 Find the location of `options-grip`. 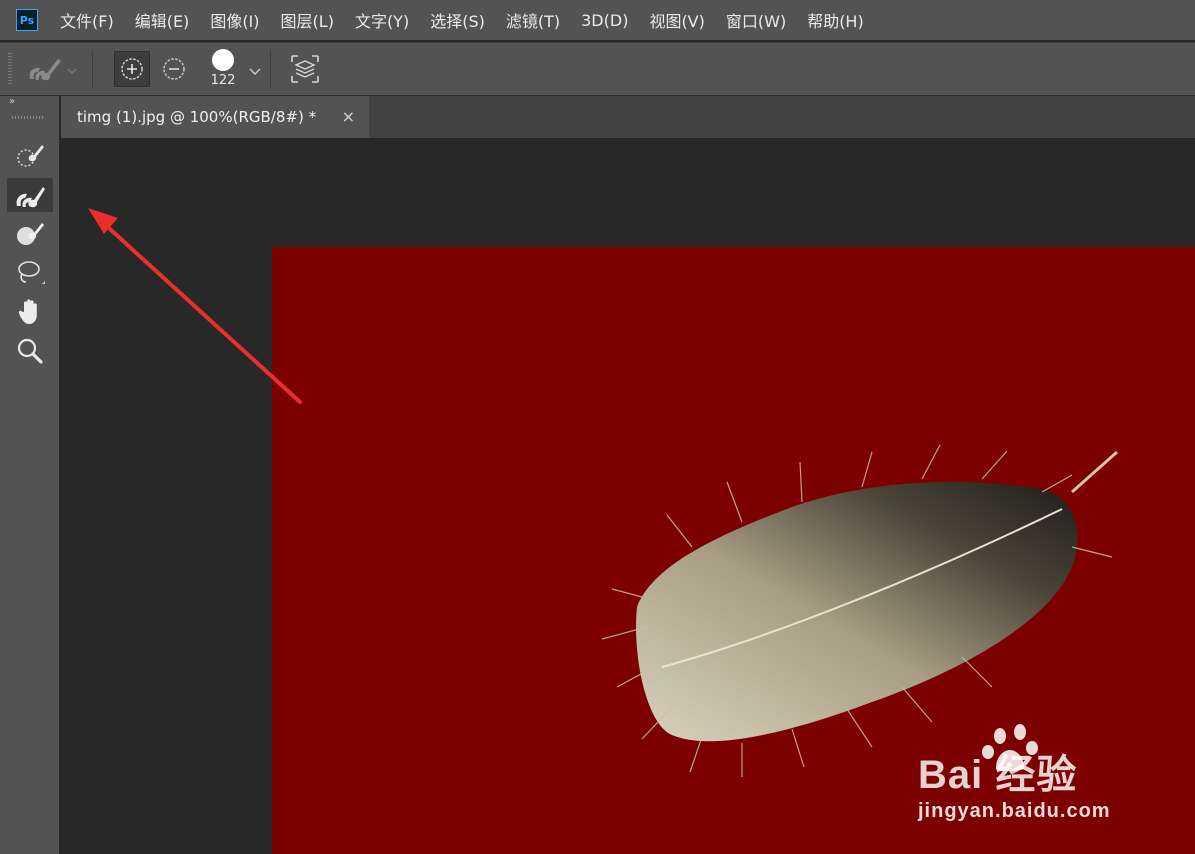

options-grip is located at coordinates (10, 69).